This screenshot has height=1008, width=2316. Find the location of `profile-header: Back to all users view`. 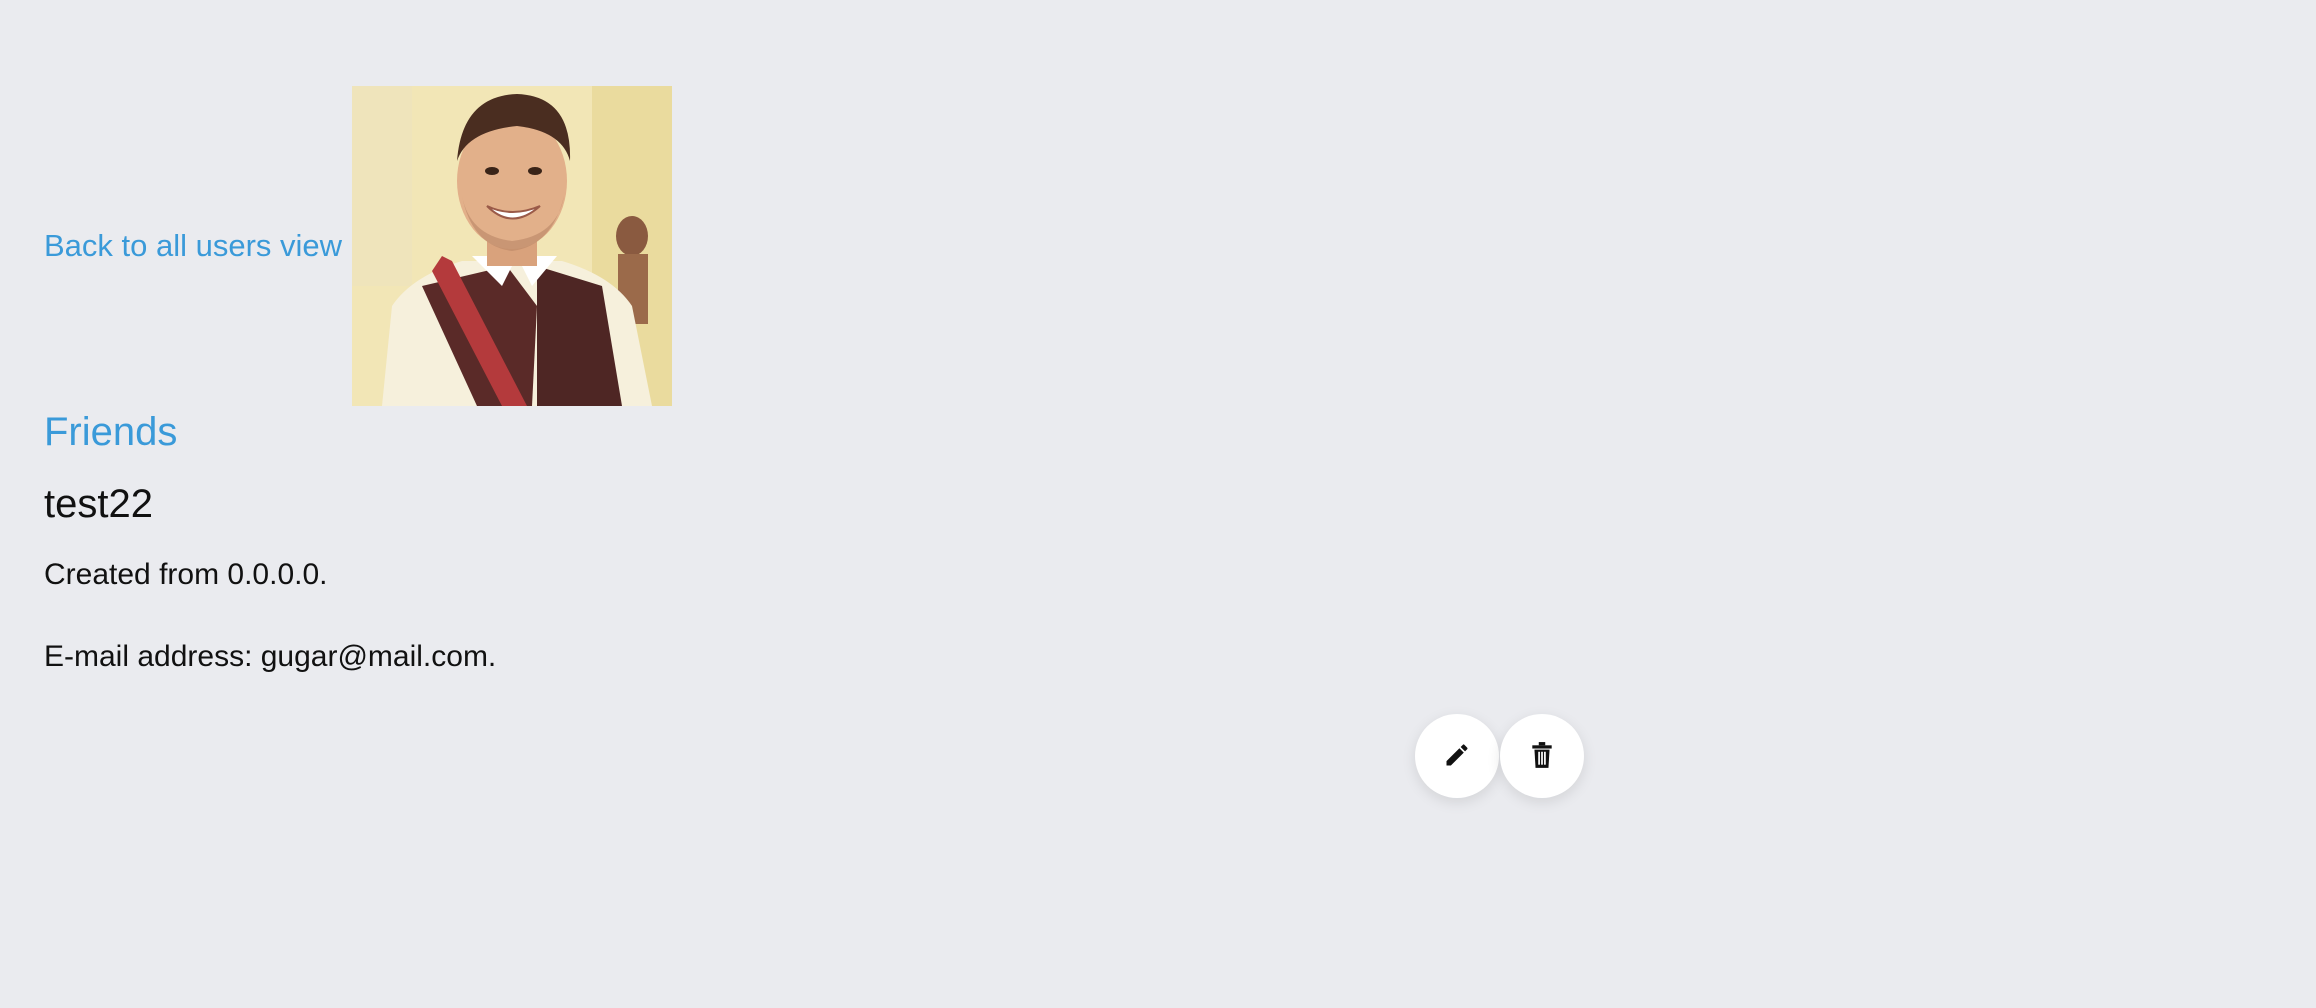

profile-header: Back to all users view is located at coordinates (358, 246).